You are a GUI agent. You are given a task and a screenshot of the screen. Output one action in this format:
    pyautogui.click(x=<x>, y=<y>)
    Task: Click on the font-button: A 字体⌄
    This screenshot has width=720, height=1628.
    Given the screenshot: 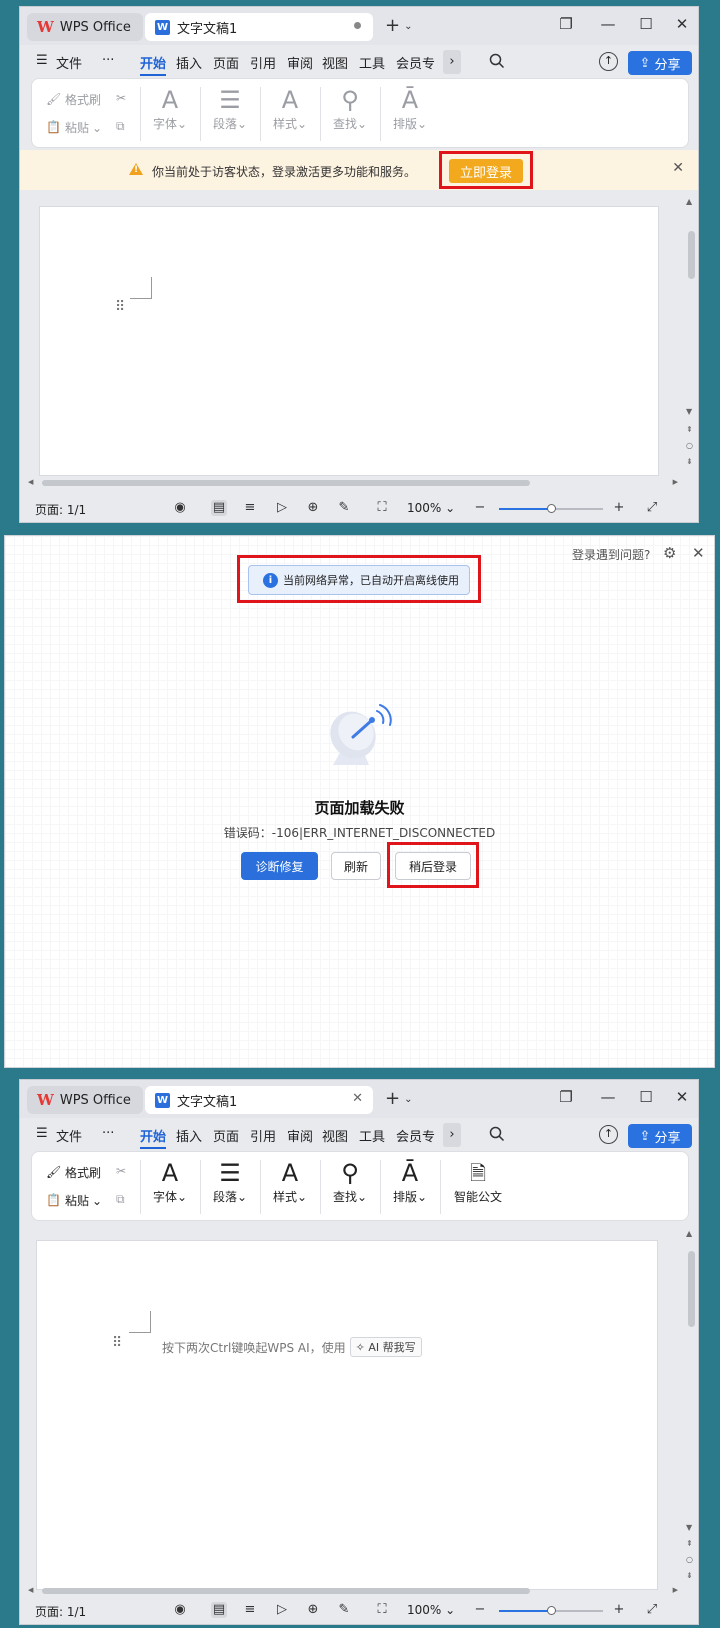 What is the action you would take?
    pyautogui.click(x=170, y=1181)
    